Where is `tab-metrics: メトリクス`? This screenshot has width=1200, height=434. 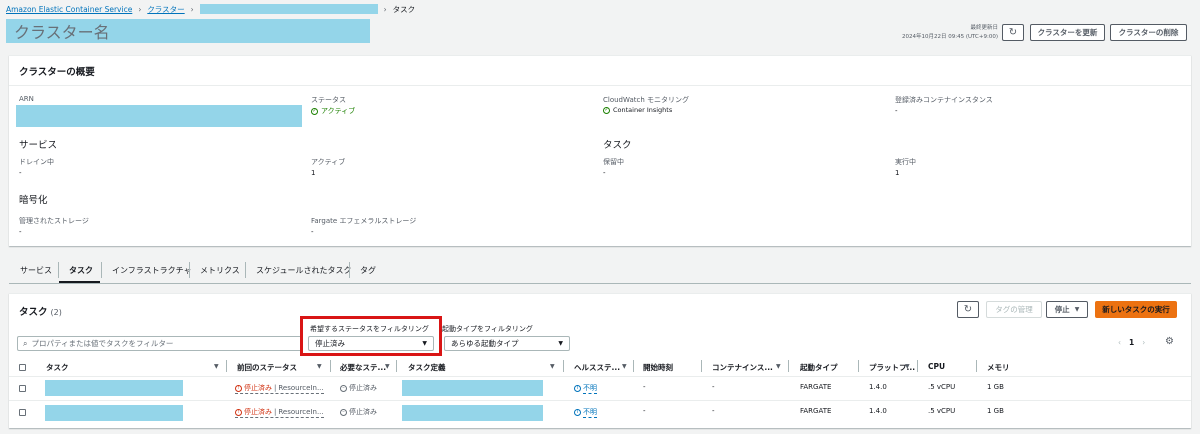 tab-metrics: メトリクス is located at coordinates (220, 270).